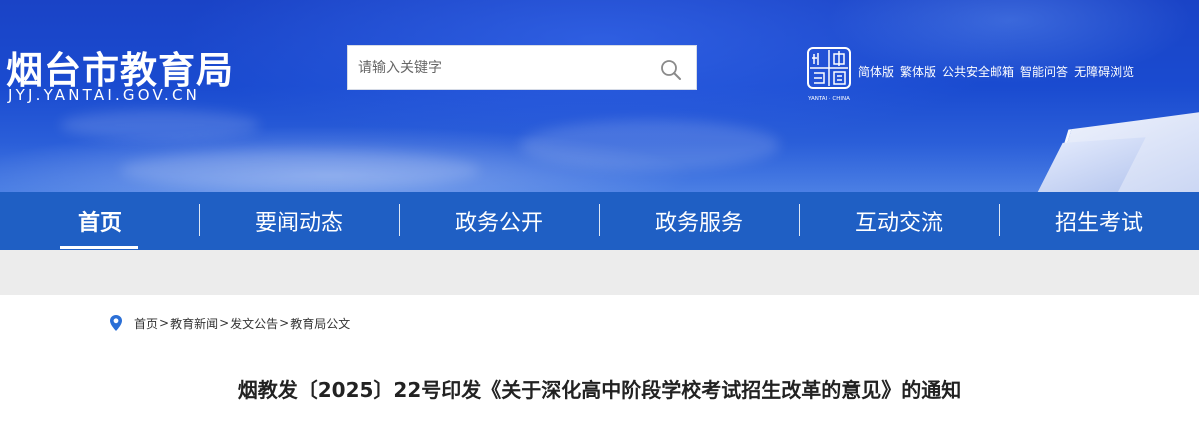 The width and height of the screenshot is (1199, 438). Describe the element at coordinates (671, 70) in the screenshot. I see `search-icon` at that location.